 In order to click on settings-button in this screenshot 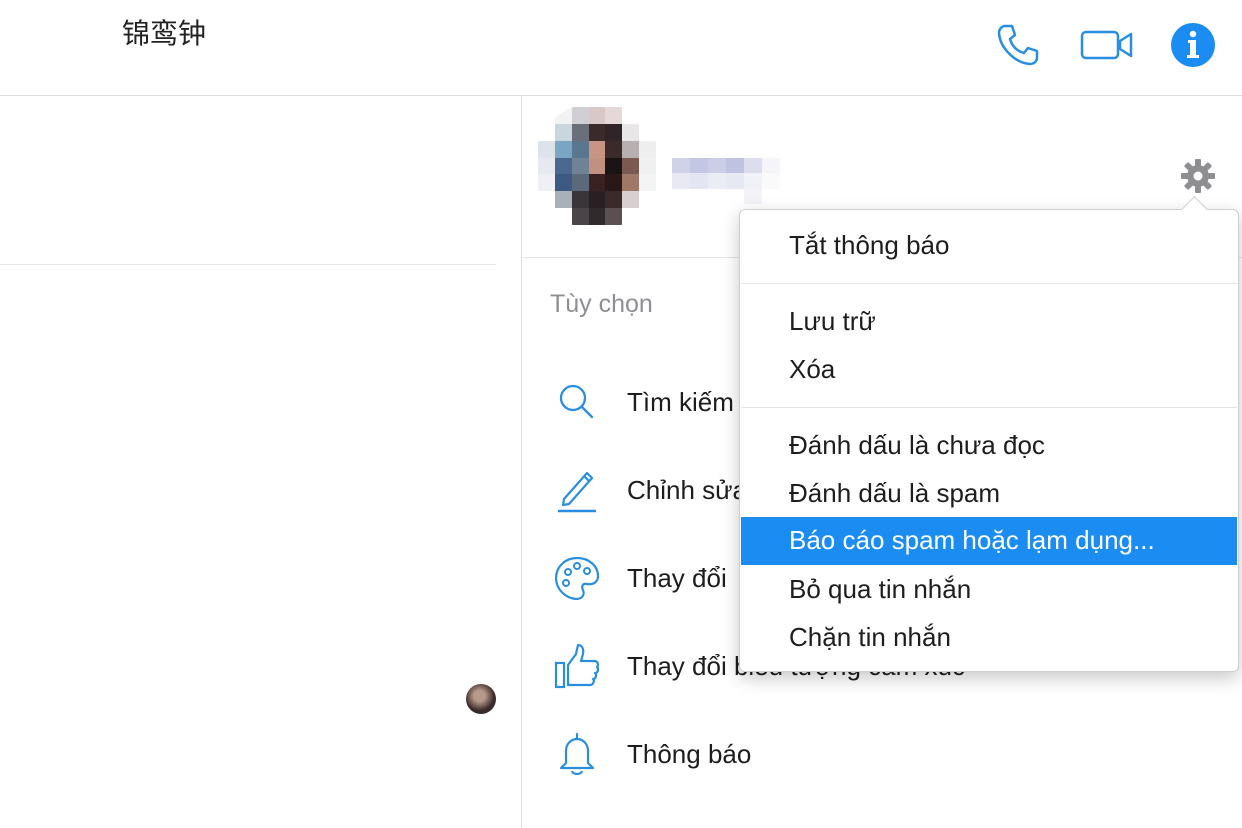, I will do `click(1198, 176)`.